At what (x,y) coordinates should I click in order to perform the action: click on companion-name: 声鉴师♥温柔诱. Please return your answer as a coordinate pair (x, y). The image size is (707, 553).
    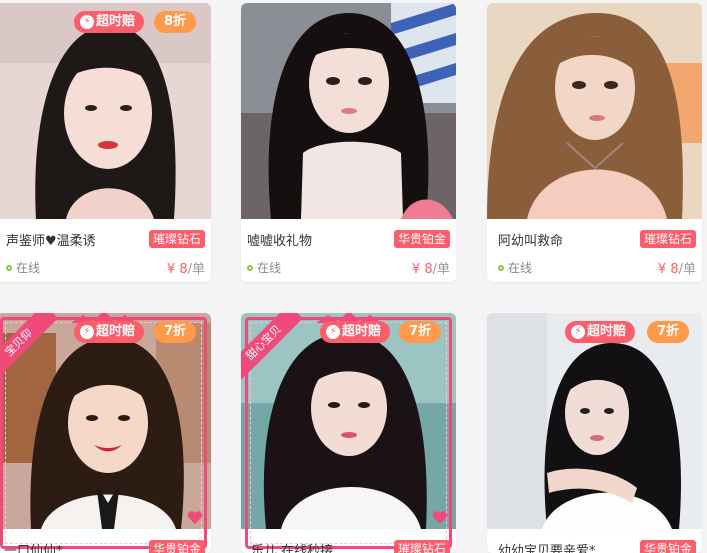
    Looking at the image, I should click on (51, 241).